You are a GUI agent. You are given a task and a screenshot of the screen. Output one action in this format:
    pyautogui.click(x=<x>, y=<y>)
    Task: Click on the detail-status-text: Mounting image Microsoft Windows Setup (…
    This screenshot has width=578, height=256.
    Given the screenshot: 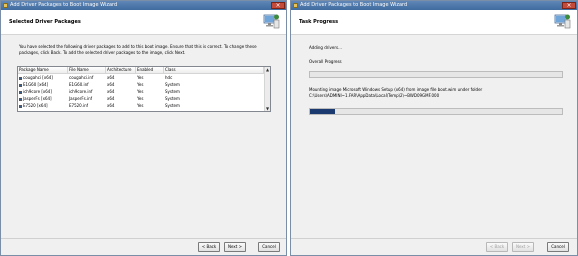 What is the action you would take?
    pyautogui.click(x=396, y=92)
    